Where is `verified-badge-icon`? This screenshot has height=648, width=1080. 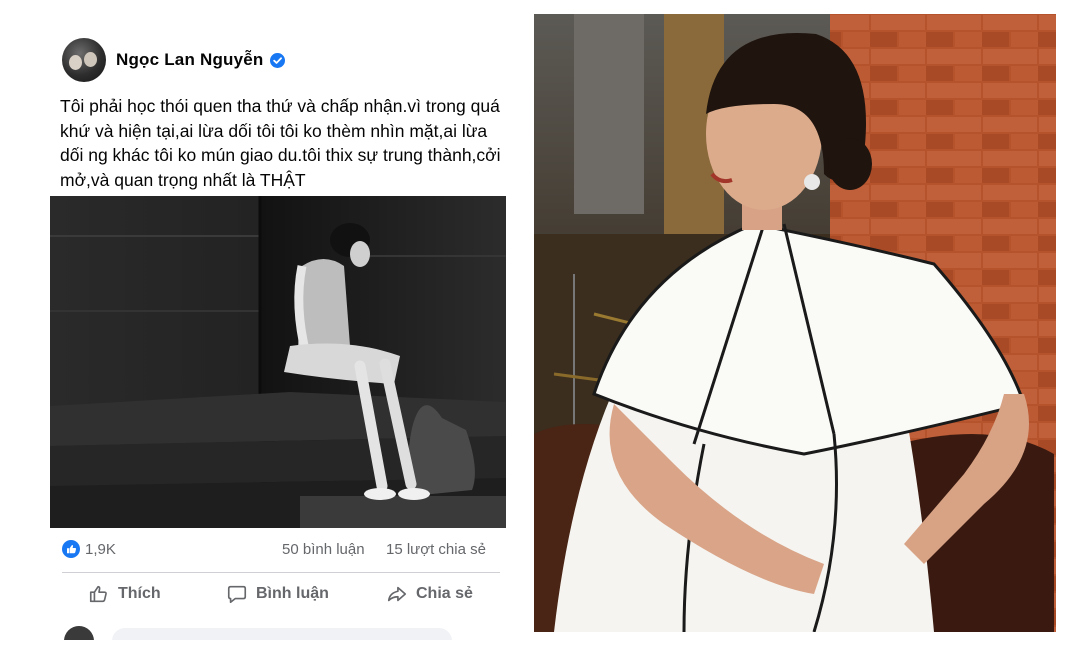 verified-badge-icon is located at coordinates (277, 60).